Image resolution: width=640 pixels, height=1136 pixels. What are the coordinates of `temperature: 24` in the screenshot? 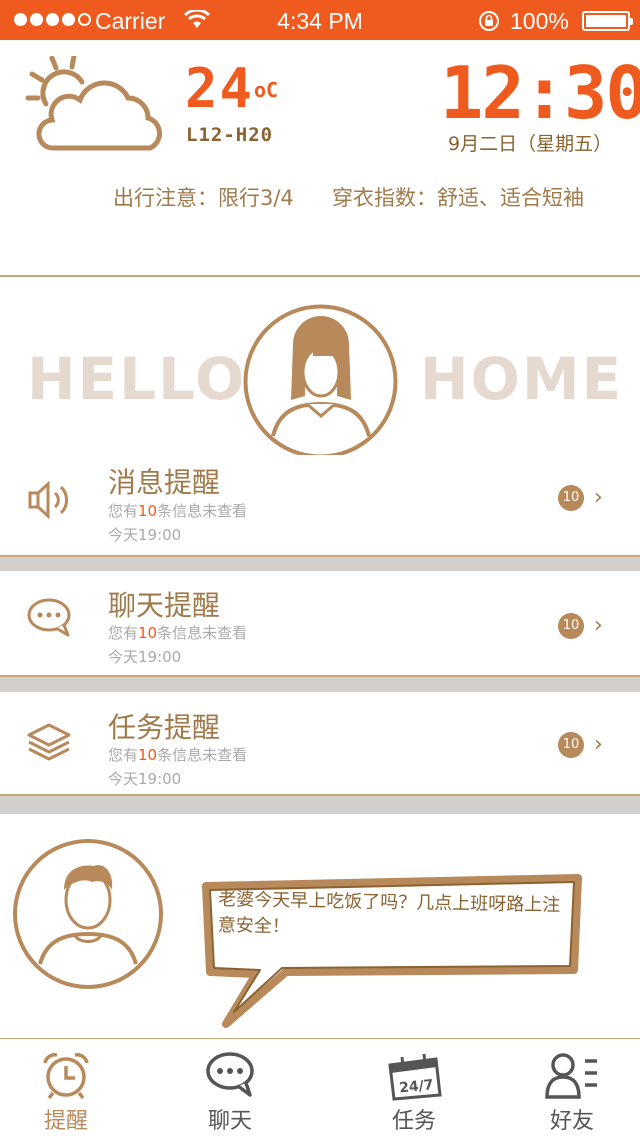 It's located at (220, 88).